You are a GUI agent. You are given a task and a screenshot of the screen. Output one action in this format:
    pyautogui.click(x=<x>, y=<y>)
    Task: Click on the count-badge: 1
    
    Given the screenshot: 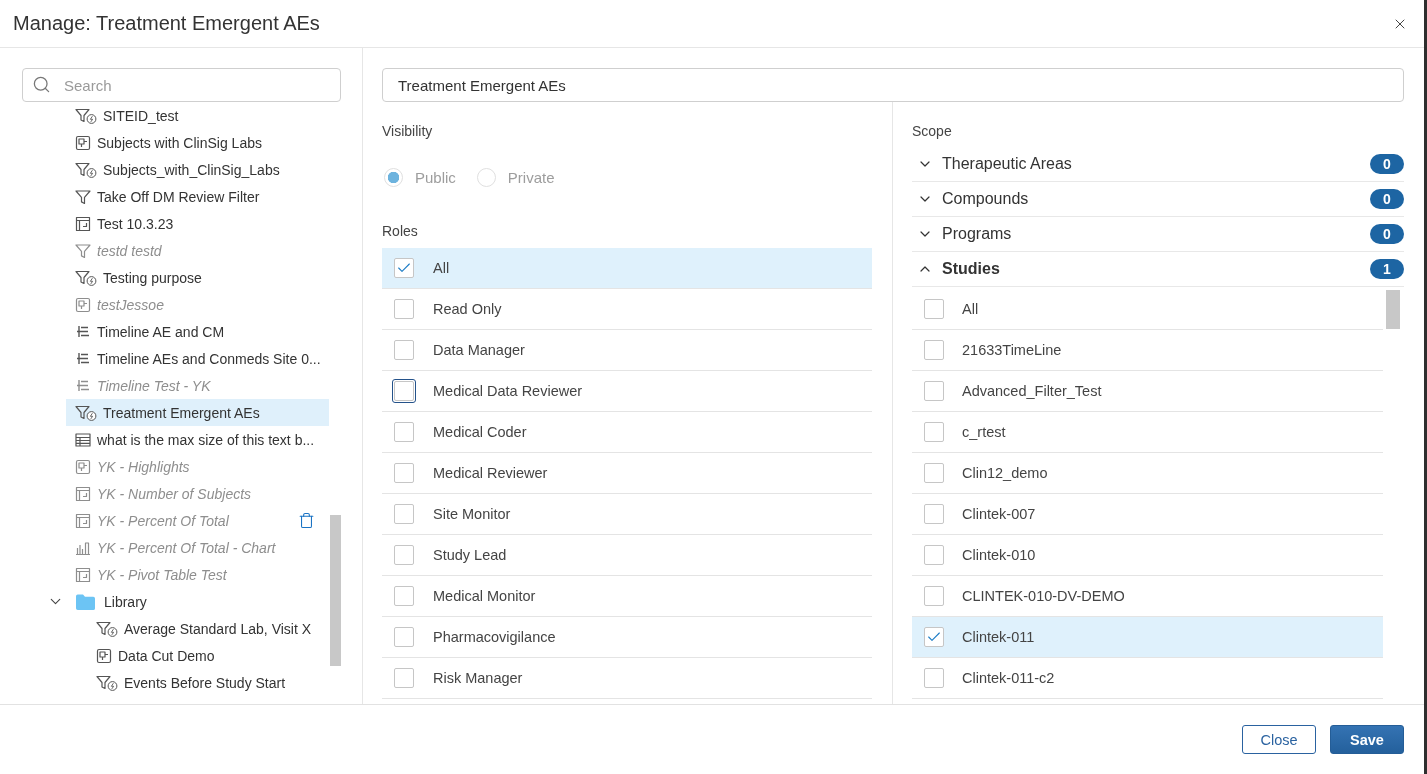 What is the action you would take?
    pyautogui.click(x=1387, y=269)
    